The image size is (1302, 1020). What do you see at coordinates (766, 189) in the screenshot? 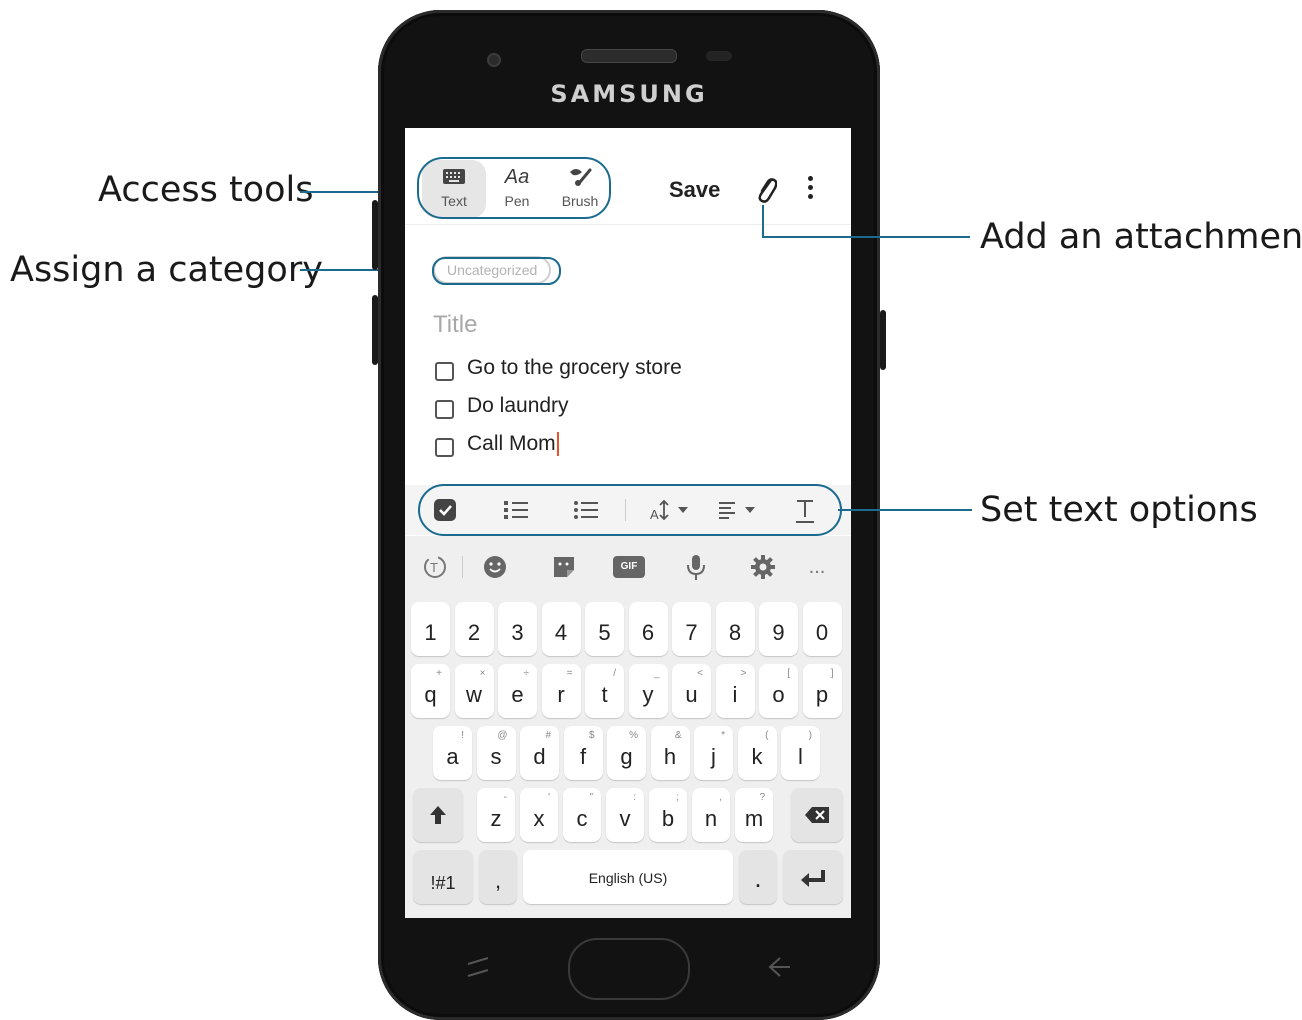
I see `paperclip-icon` at bounding box center [766, 189].